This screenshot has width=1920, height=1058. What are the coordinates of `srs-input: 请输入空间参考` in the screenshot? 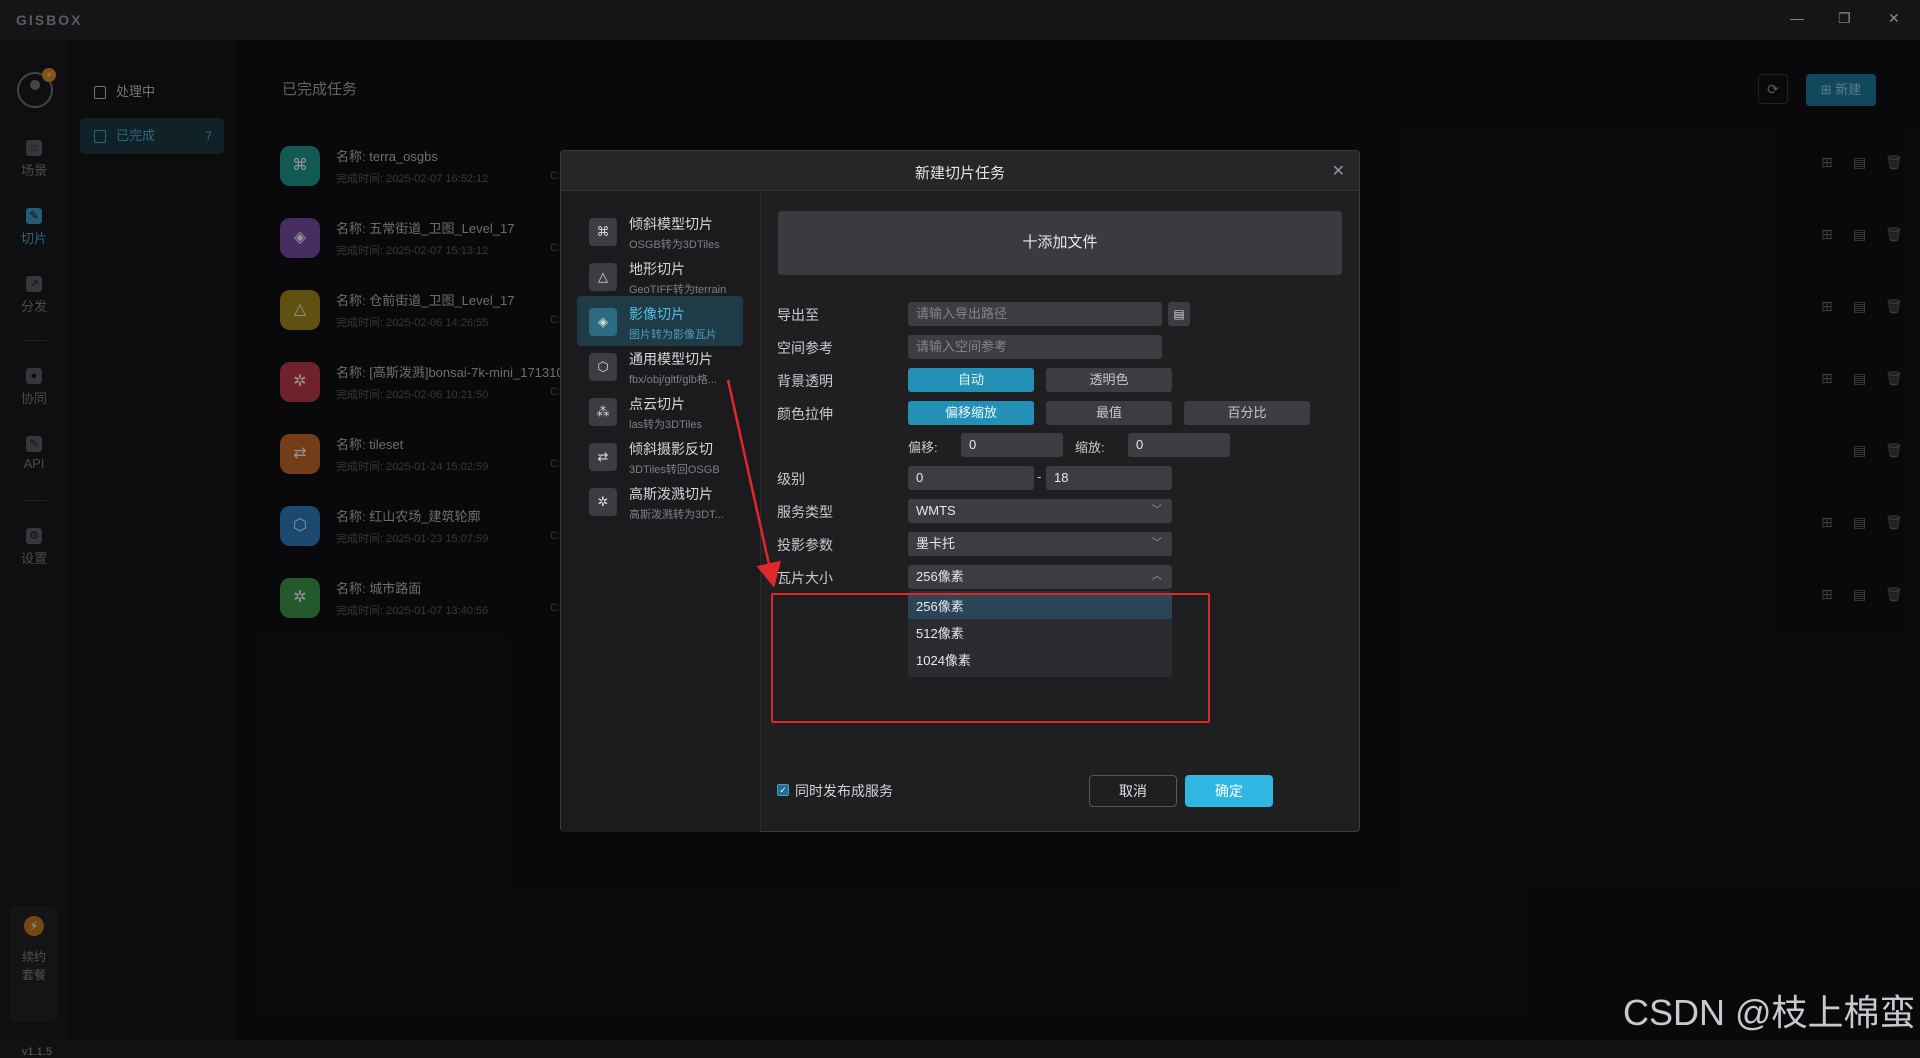 It's located at (1035, 347).